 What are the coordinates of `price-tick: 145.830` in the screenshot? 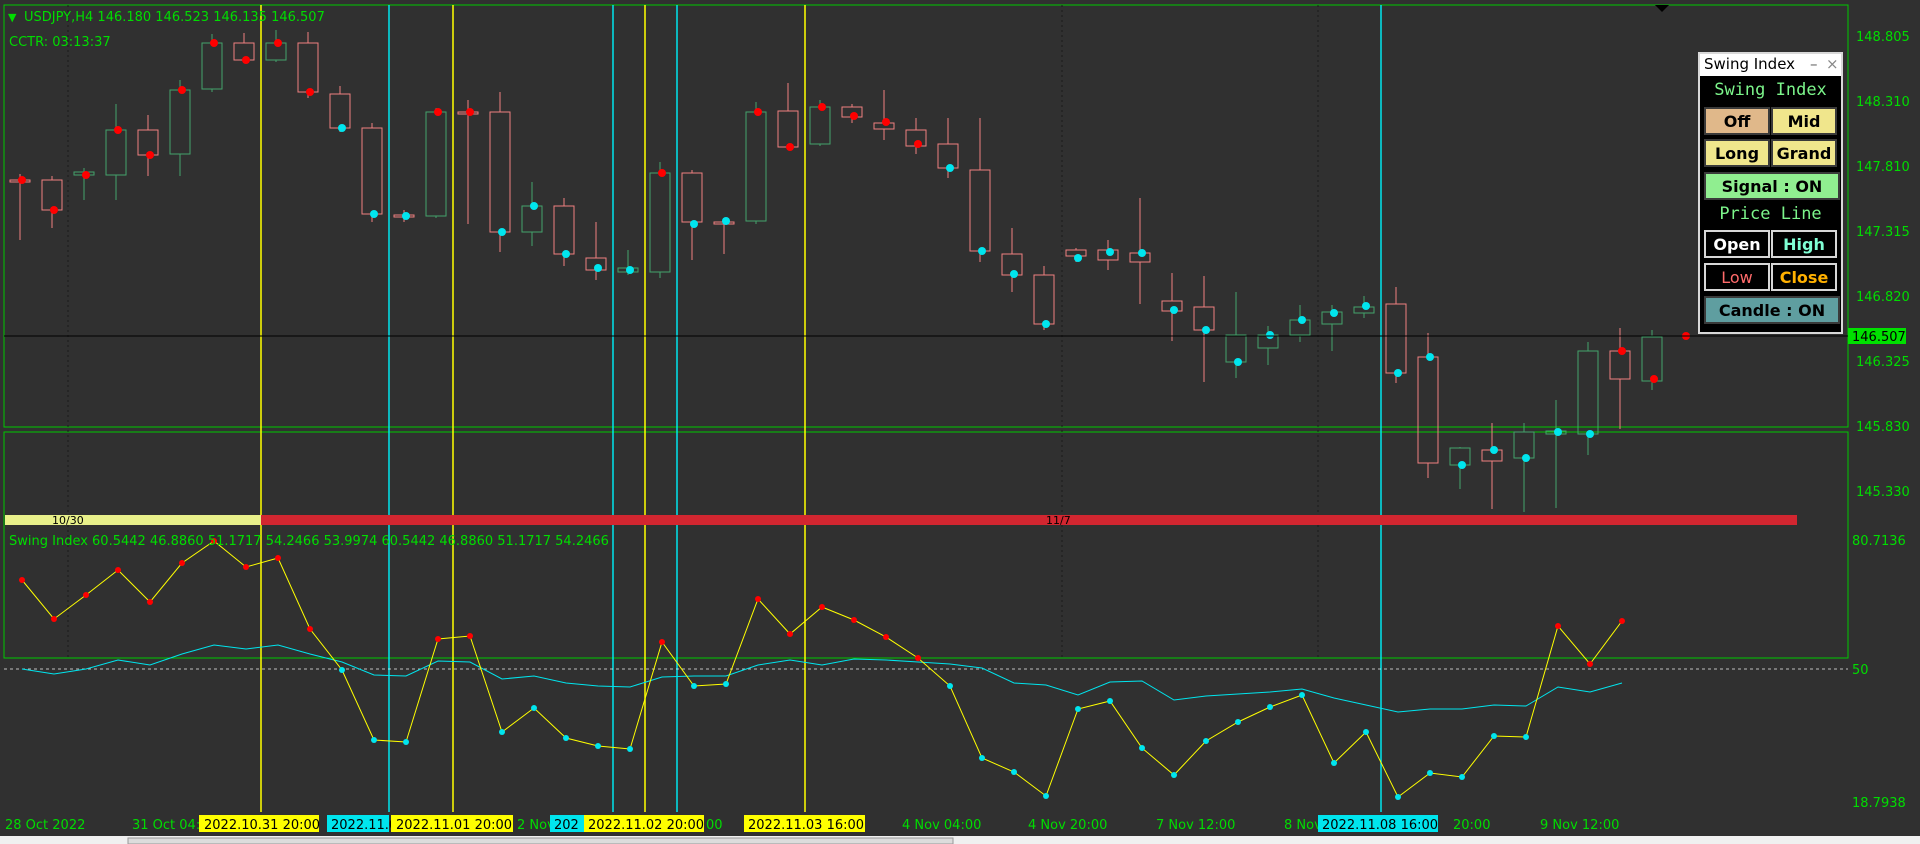 It's located at (1883, 427).